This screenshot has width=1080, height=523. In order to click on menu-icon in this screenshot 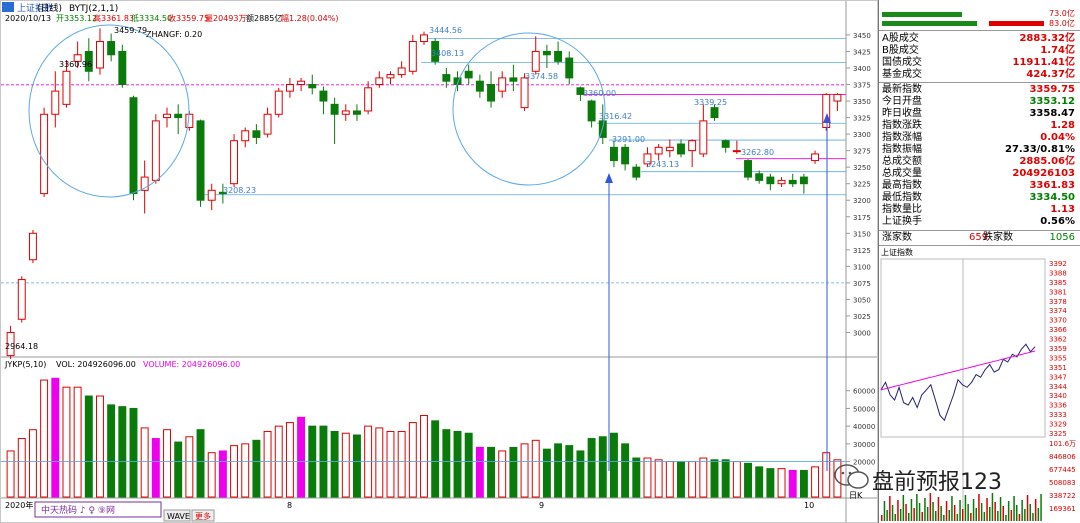, I will do `click(8, 7)`.